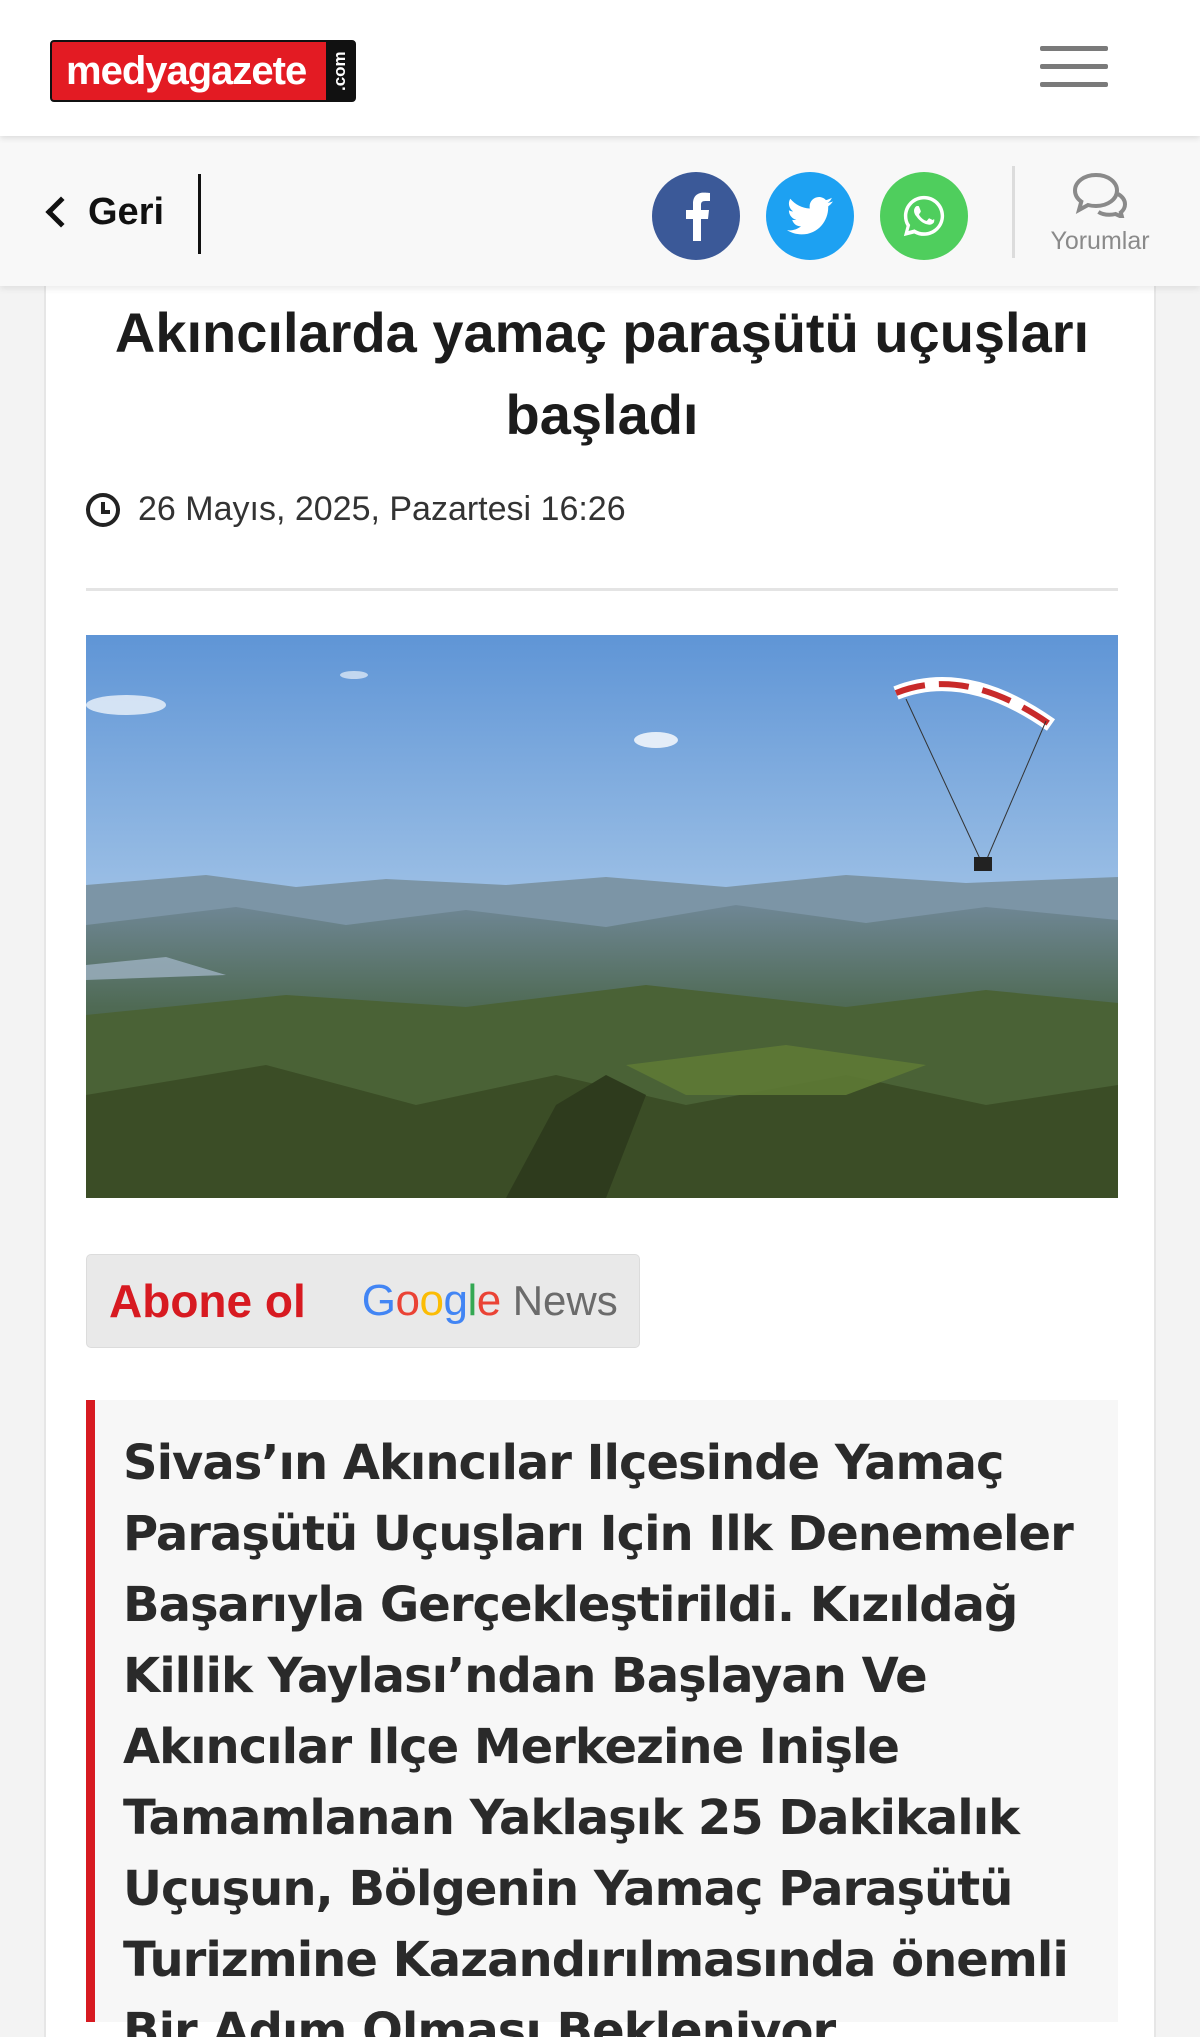 This screenshot has height=2037, width=1200. What do you see at coordinates (186, 70) in the screenshot?
I see `logo-text: medyagazete` at bounding box center [186, 70].